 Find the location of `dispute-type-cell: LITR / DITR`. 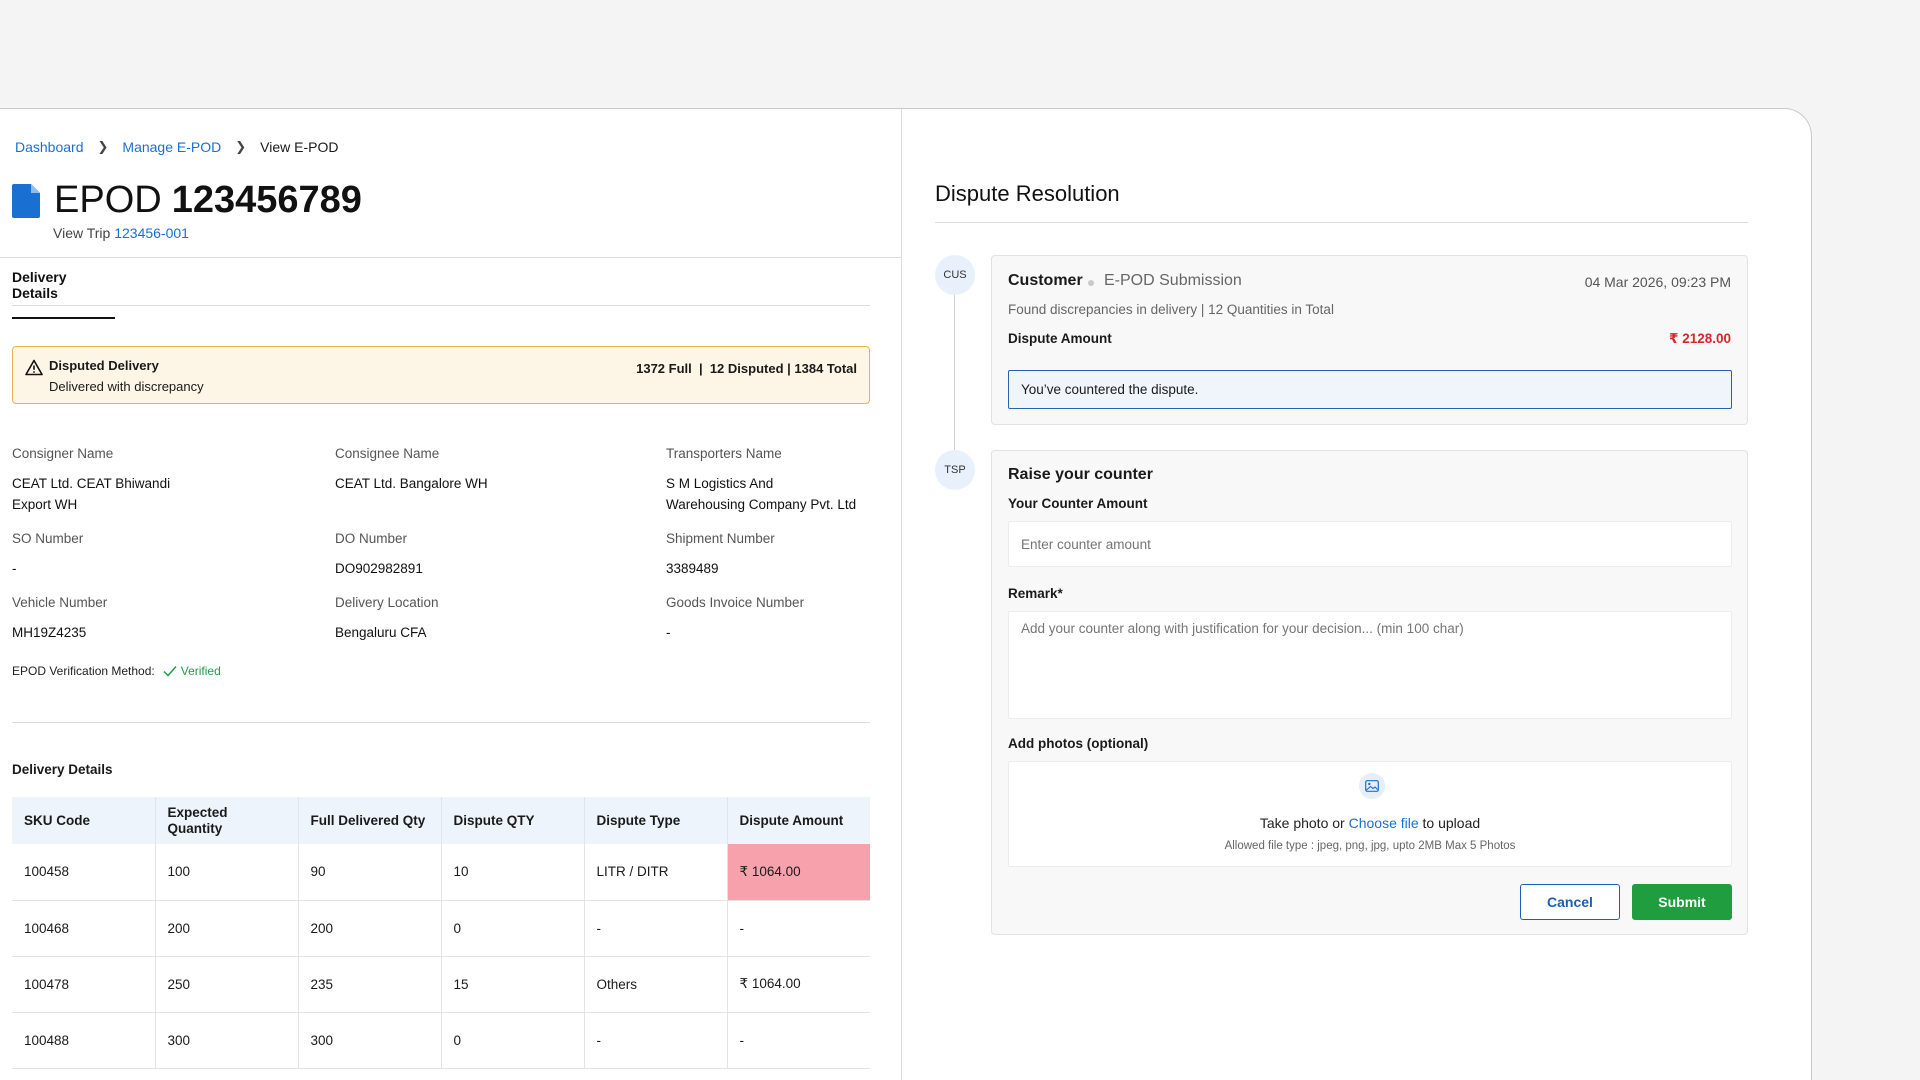

dispute-type-cell: LITR / DITR is located at coordinates (656, 872).